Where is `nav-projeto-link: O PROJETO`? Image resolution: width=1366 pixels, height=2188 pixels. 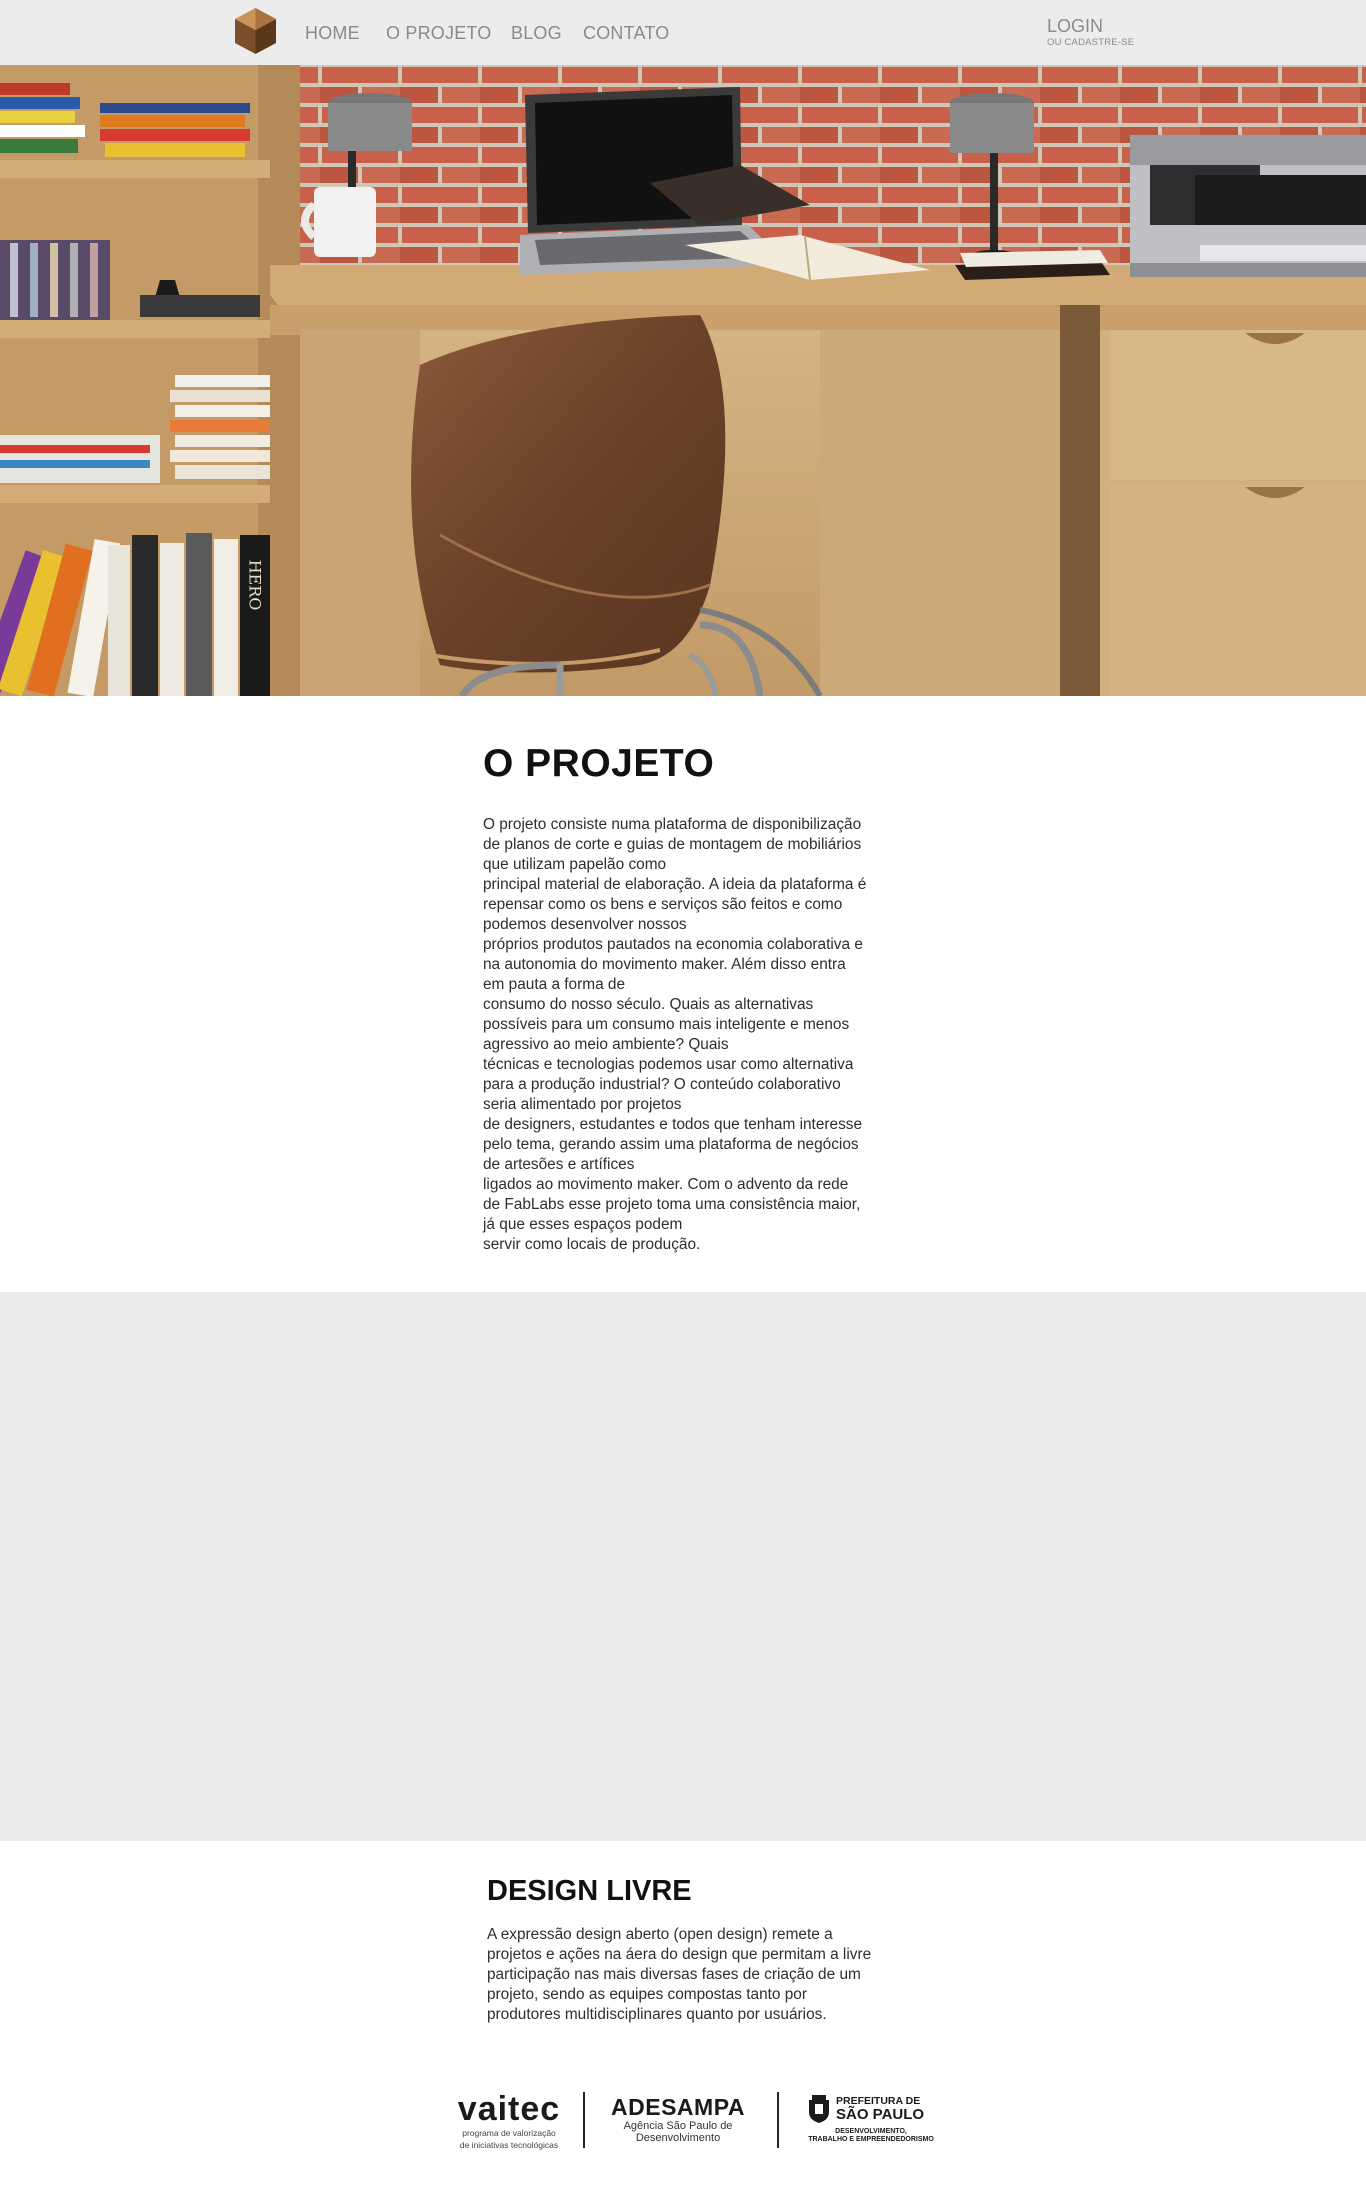
nav-projeto-link: O PROJETO is located at coordinates (439, 33).